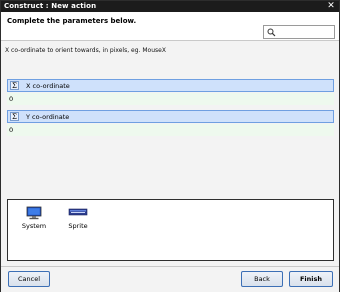 Image resolution: width=340 pixels, height=292 pixels. I want to click on object-label-sprite: Sprite, so click(78, 226).